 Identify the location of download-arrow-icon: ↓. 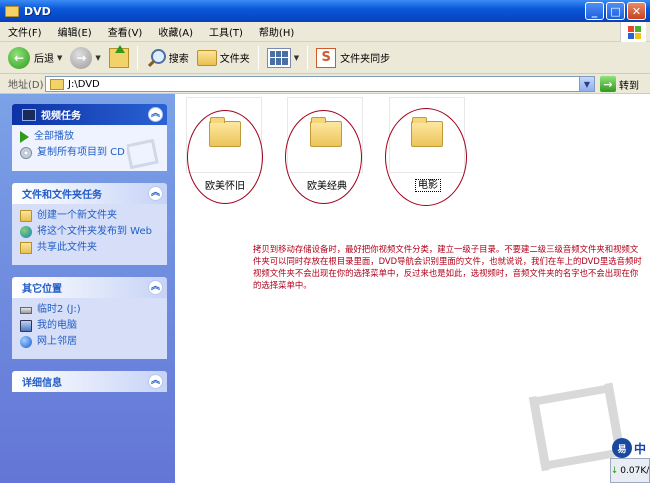
(614, 470).